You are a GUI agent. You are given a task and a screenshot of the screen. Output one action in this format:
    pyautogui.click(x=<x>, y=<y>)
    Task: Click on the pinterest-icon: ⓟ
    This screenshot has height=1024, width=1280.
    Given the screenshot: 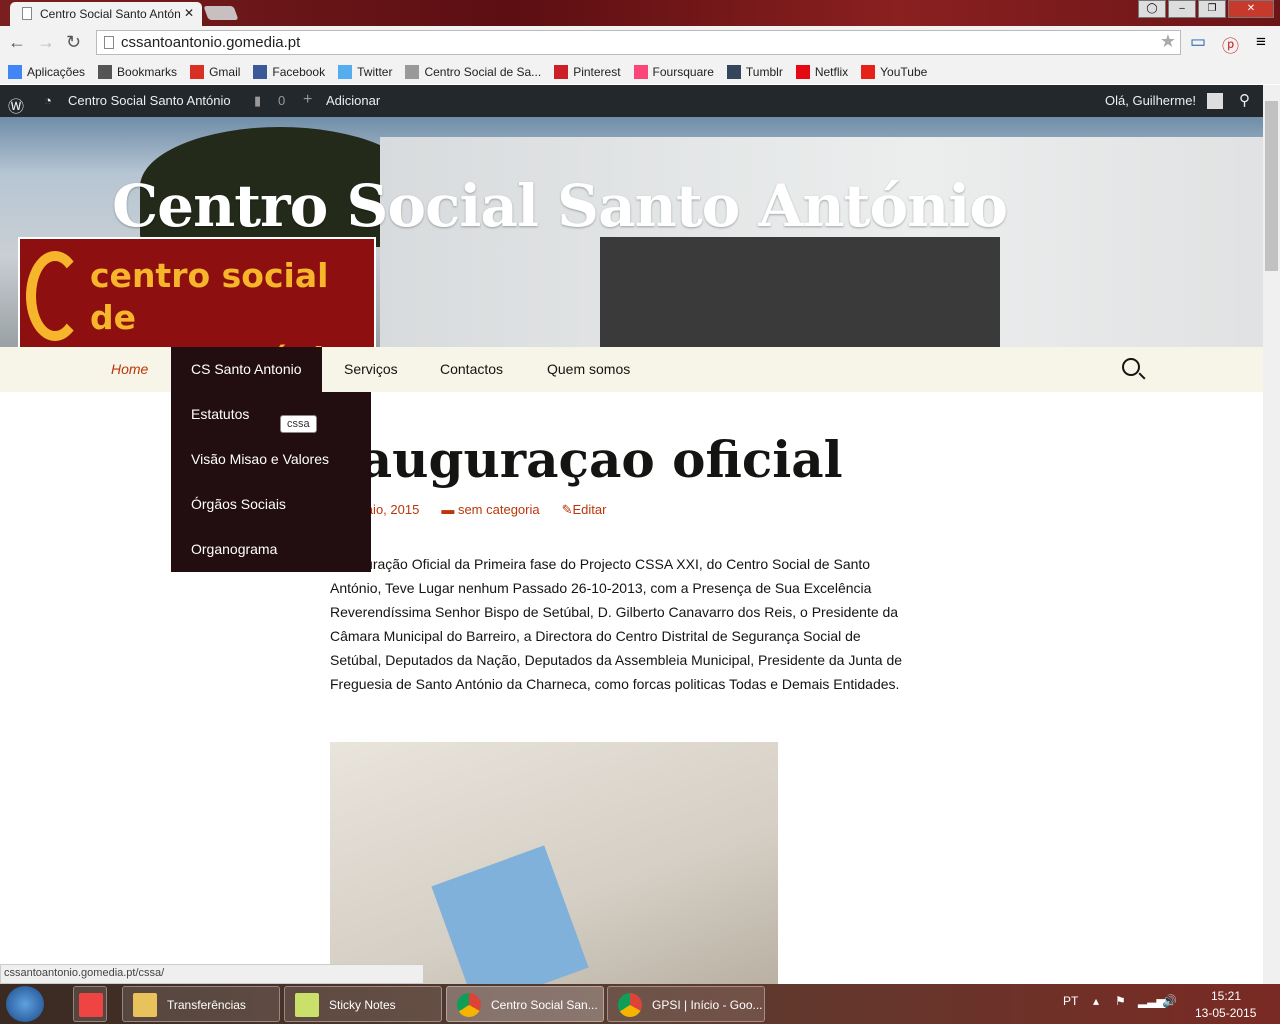 What is the action you would take?
    pyautogui.click(x=1230, y=44)
    